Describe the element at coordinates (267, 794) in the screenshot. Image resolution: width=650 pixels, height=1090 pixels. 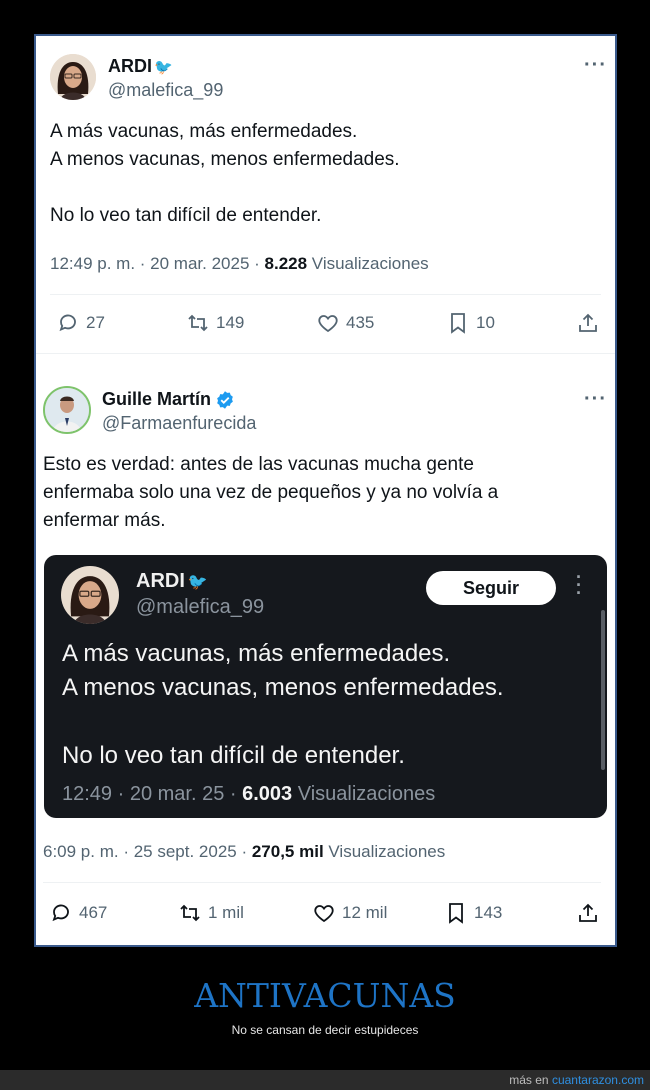
I see `embed-views-count: 6.003` at that location.